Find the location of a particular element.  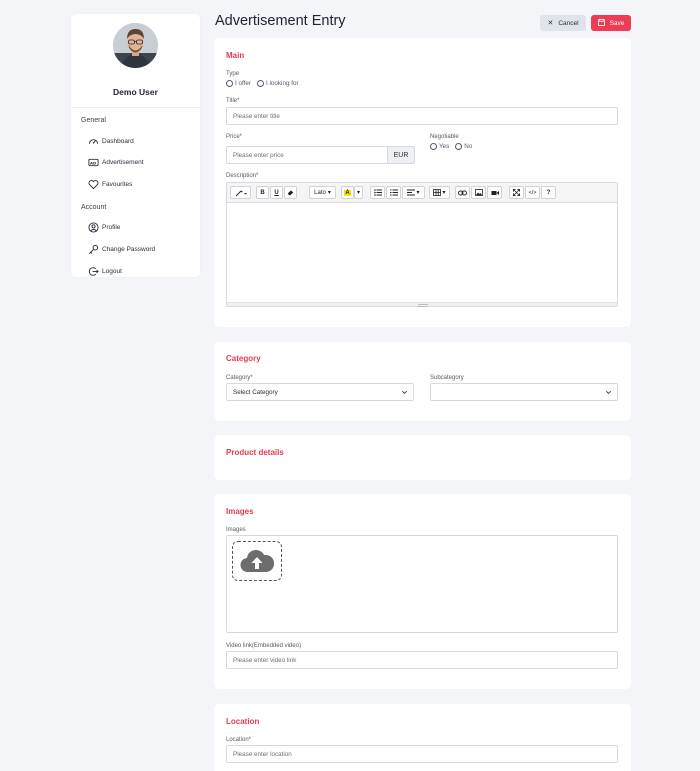

sidebar-divider is located at coordinates (135, 107).